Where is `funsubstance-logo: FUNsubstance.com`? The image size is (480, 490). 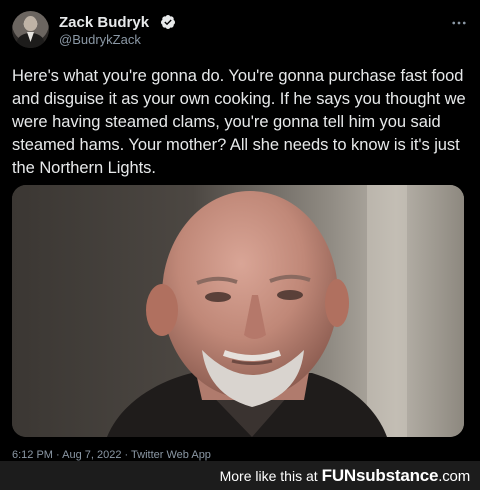 funsubstance-logo: FUNsubstance.com is located at coordinates (396, 475).